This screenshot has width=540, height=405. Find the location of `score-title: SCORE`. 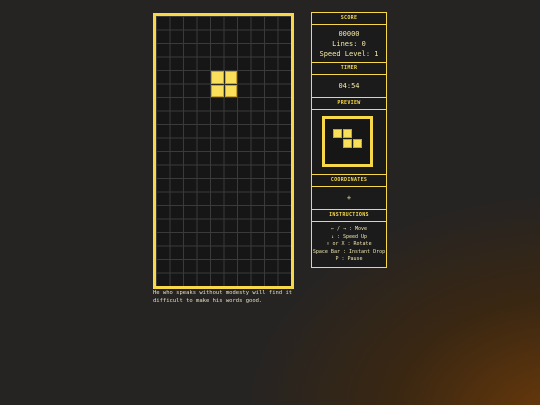

score-title: SCORE is located at coordinates (349, 19).